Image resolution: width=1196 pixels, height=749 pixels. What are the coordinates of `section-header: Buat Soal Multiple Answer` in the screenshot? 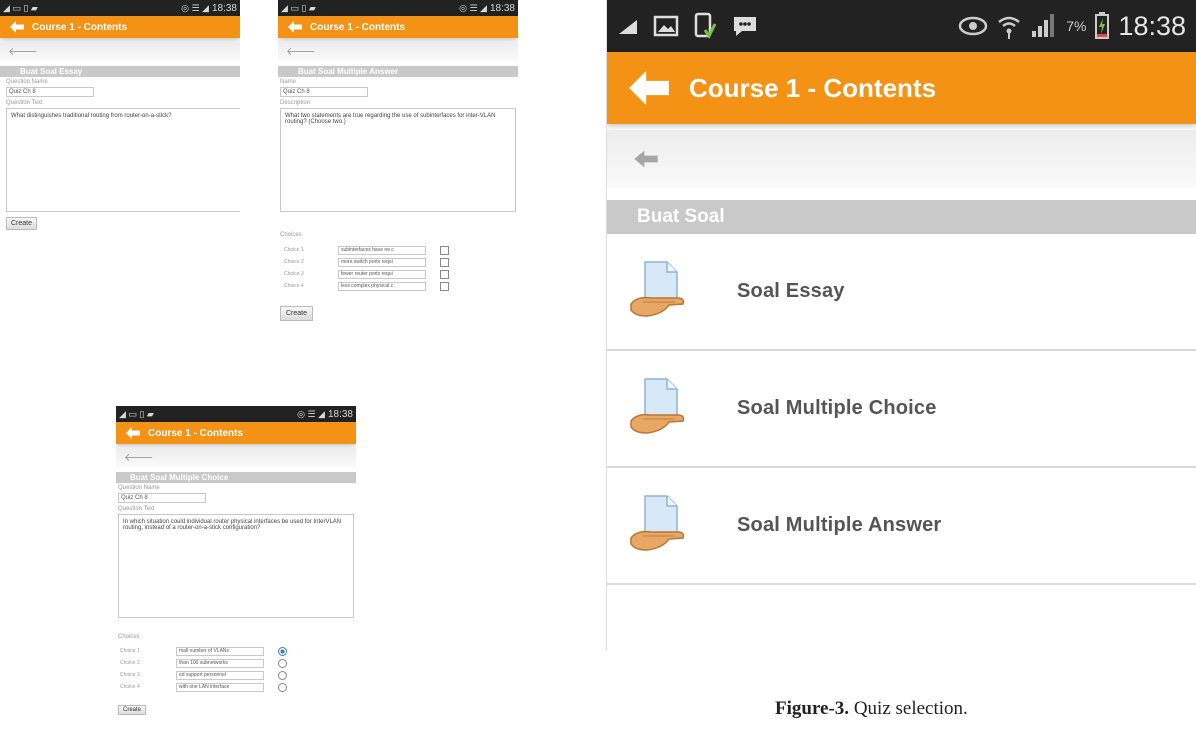 It's located at (398, 71).